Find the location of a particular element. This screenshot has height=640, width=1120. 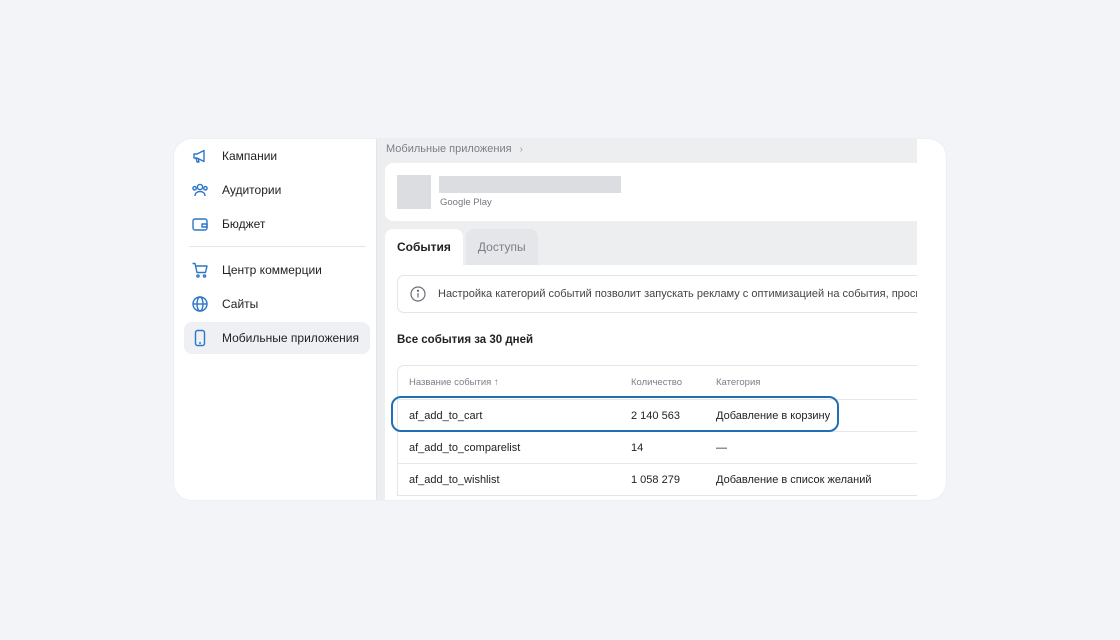

app-header-card: Google Play is located at coordinates (651, 192).